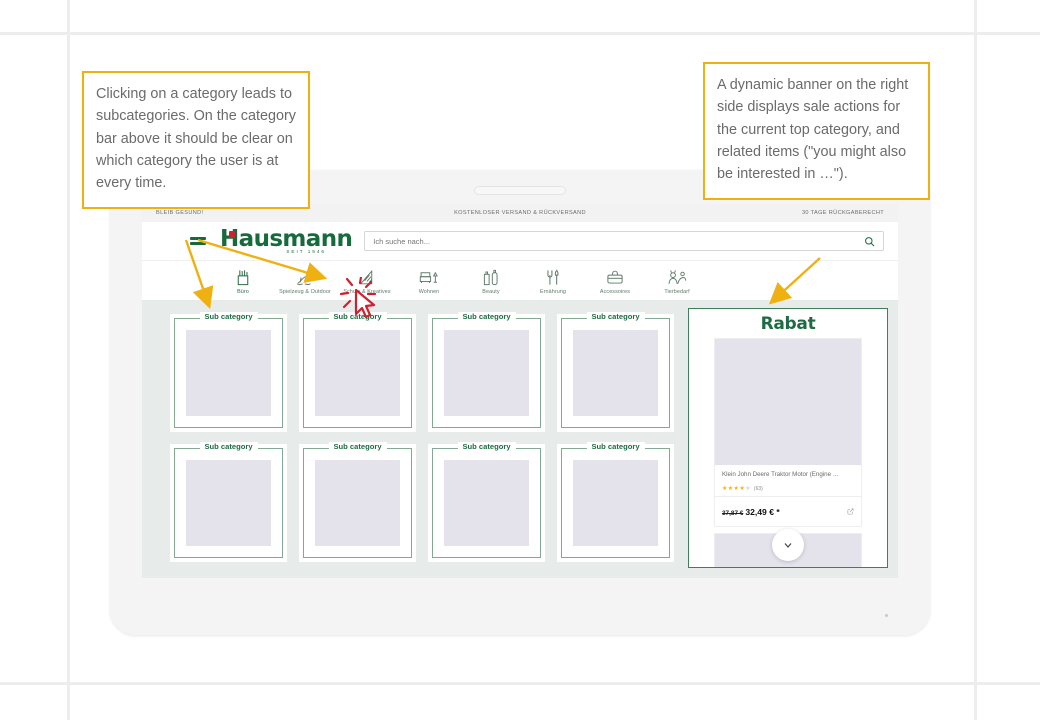 The width and height of the screenshot is (1040, 720). I want to click on tablet-home-indicator, so click(886, 615).